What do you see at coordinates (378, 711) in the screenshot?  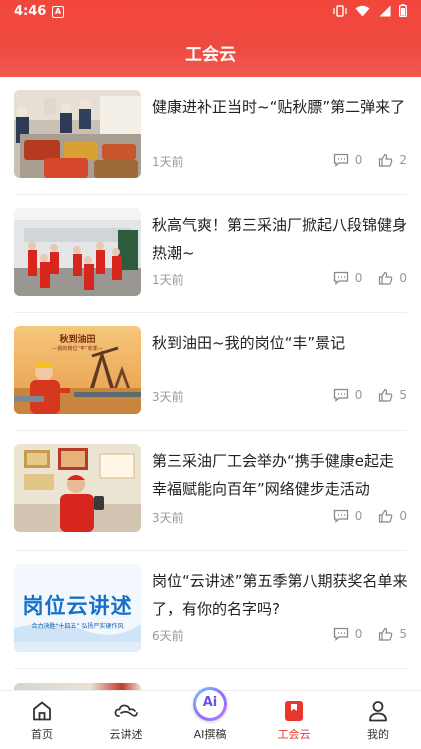 I see `user-icon` at bounding box center [378, 711].